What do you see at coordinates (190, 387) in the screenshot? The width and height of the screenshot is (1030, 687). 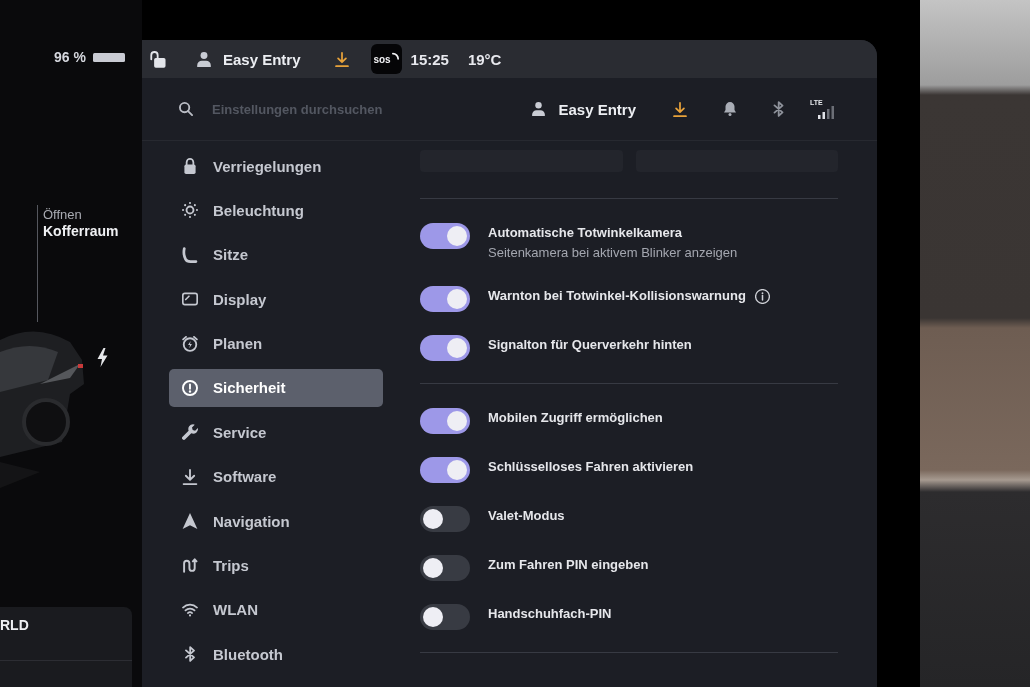 I see `alert-icon` at bounding box center [190, 387].